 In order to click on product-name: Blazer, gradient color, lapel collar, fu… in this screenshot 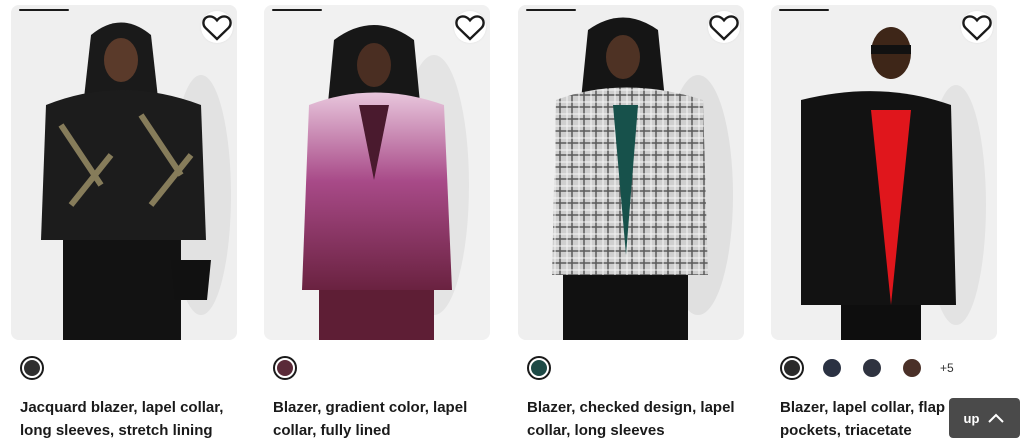, I will do `click(383, 418)`.